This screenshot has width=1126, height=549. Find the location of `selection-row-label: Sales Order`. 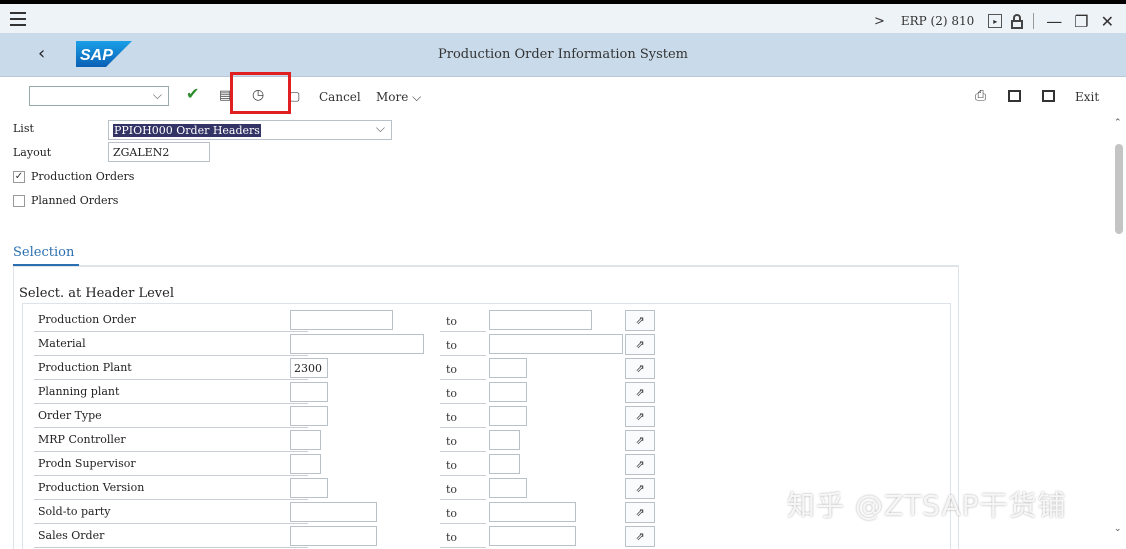

selection-row-label: Sales Order is located at coordinates (71, 535).